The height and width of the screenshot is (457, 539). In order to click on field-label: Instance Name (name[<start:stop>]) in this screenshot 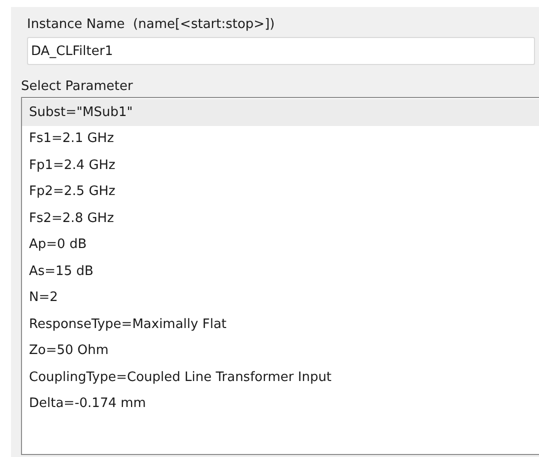, I will do `click(151, 25)`.